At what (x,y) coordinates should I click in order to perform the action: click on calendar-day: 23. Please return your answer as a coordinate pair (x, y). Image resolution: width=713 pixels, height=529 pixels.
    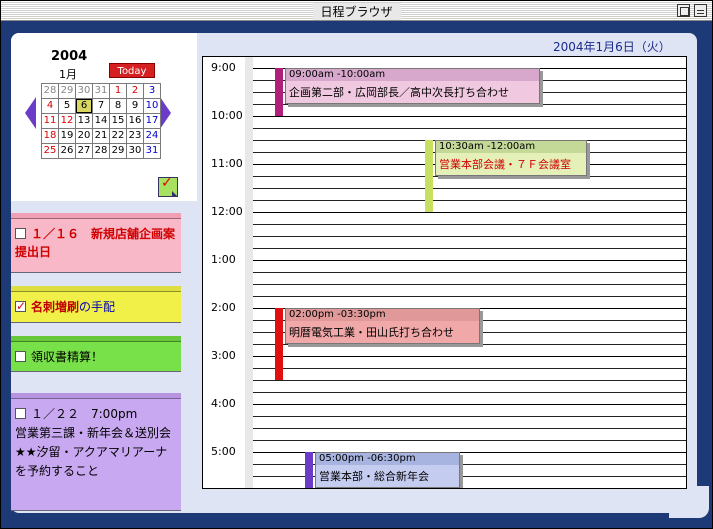
    Looking at the image, I should click on (135, 136).